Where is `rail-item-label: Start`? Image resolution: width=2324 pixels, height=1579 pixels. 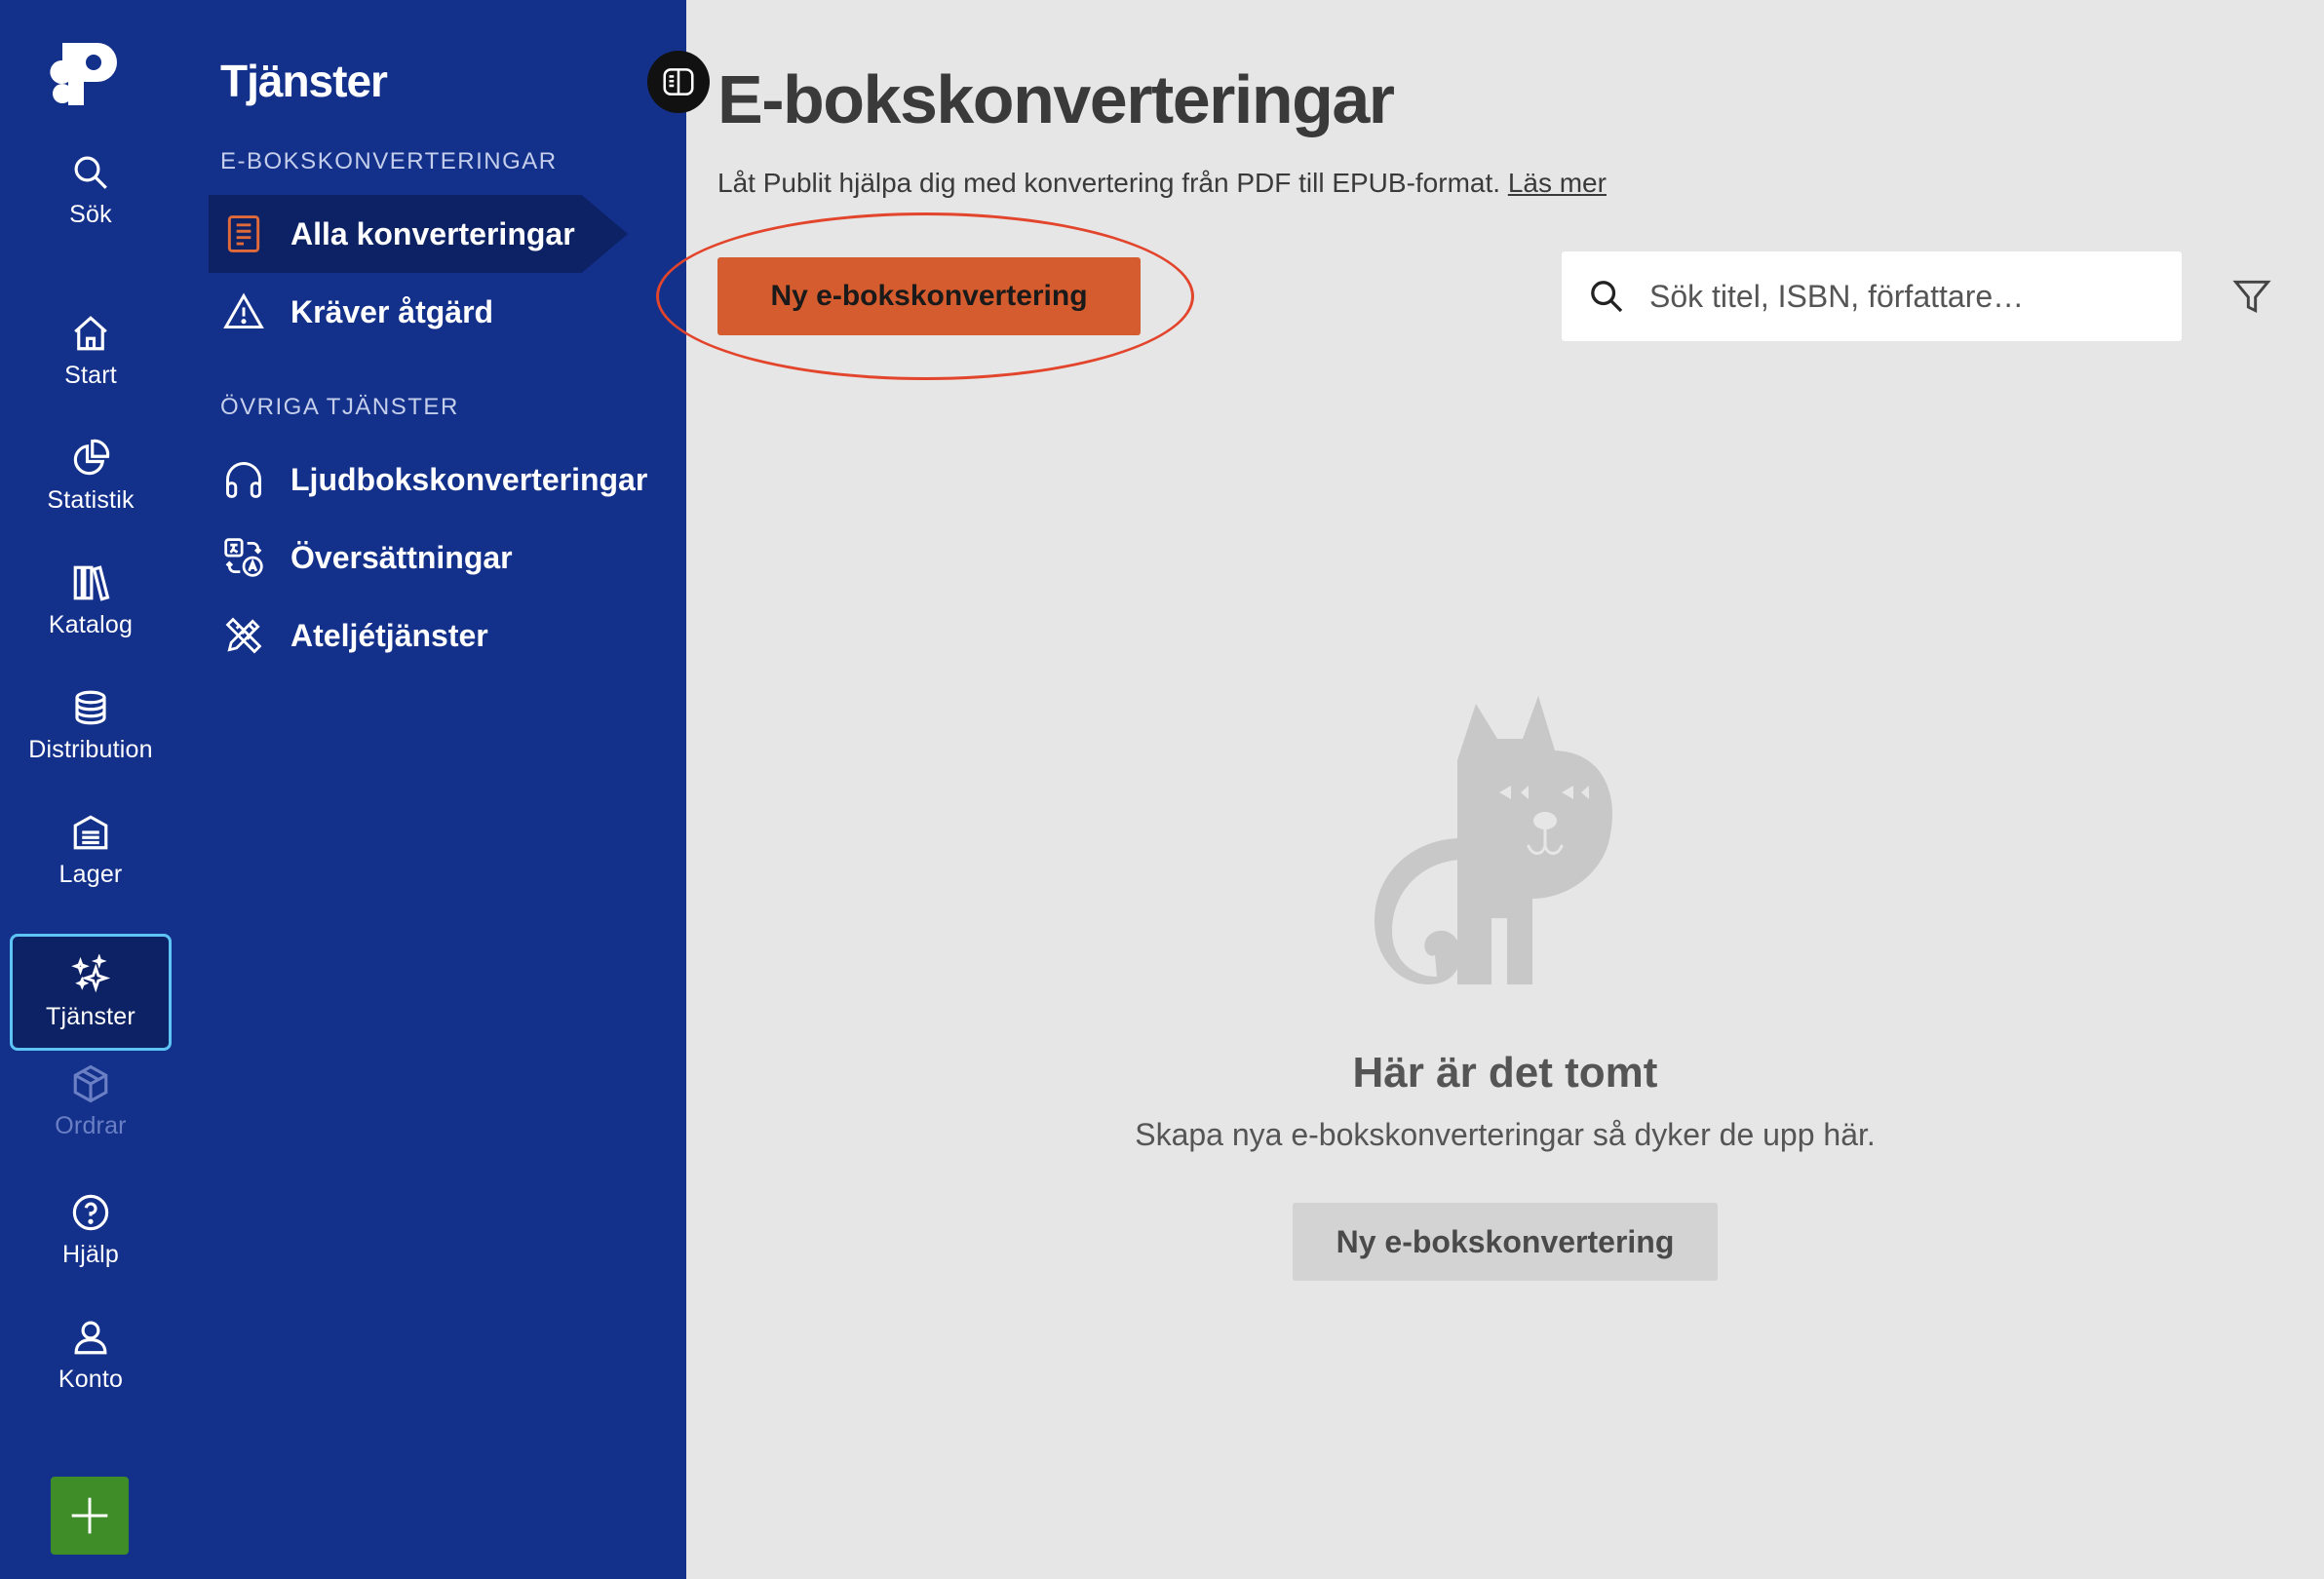 rail-item-label: Start is located at coordinates (90, 375).